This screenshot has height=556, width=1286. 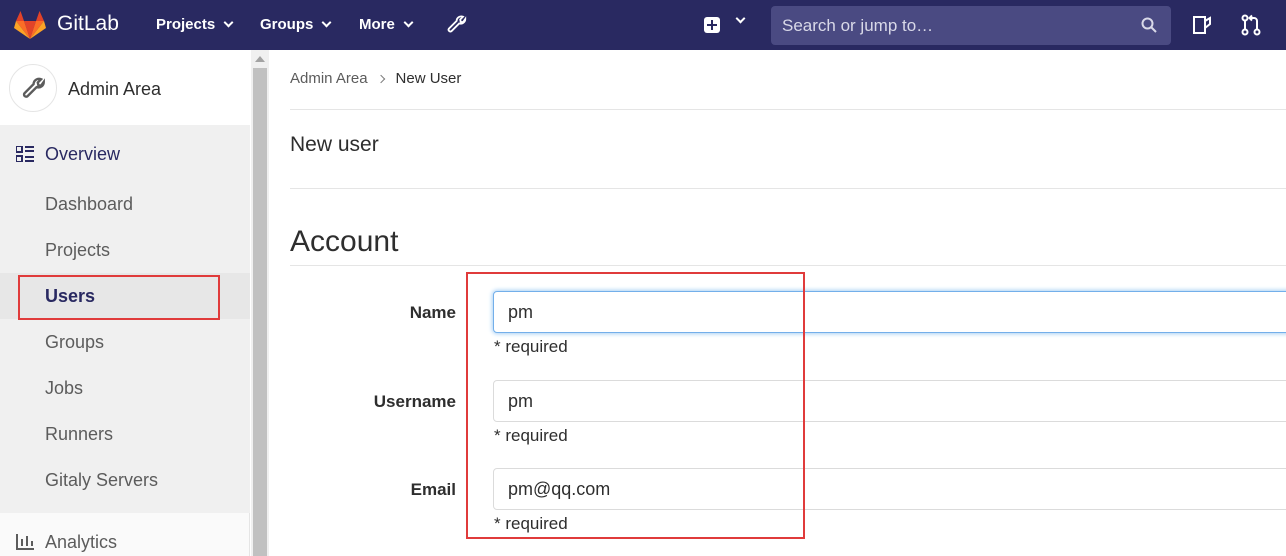 What do you see at coordinates (429, 78) in the screenshot?
I see `breadcrumb-current: New User` at bounding box center [429, 78].